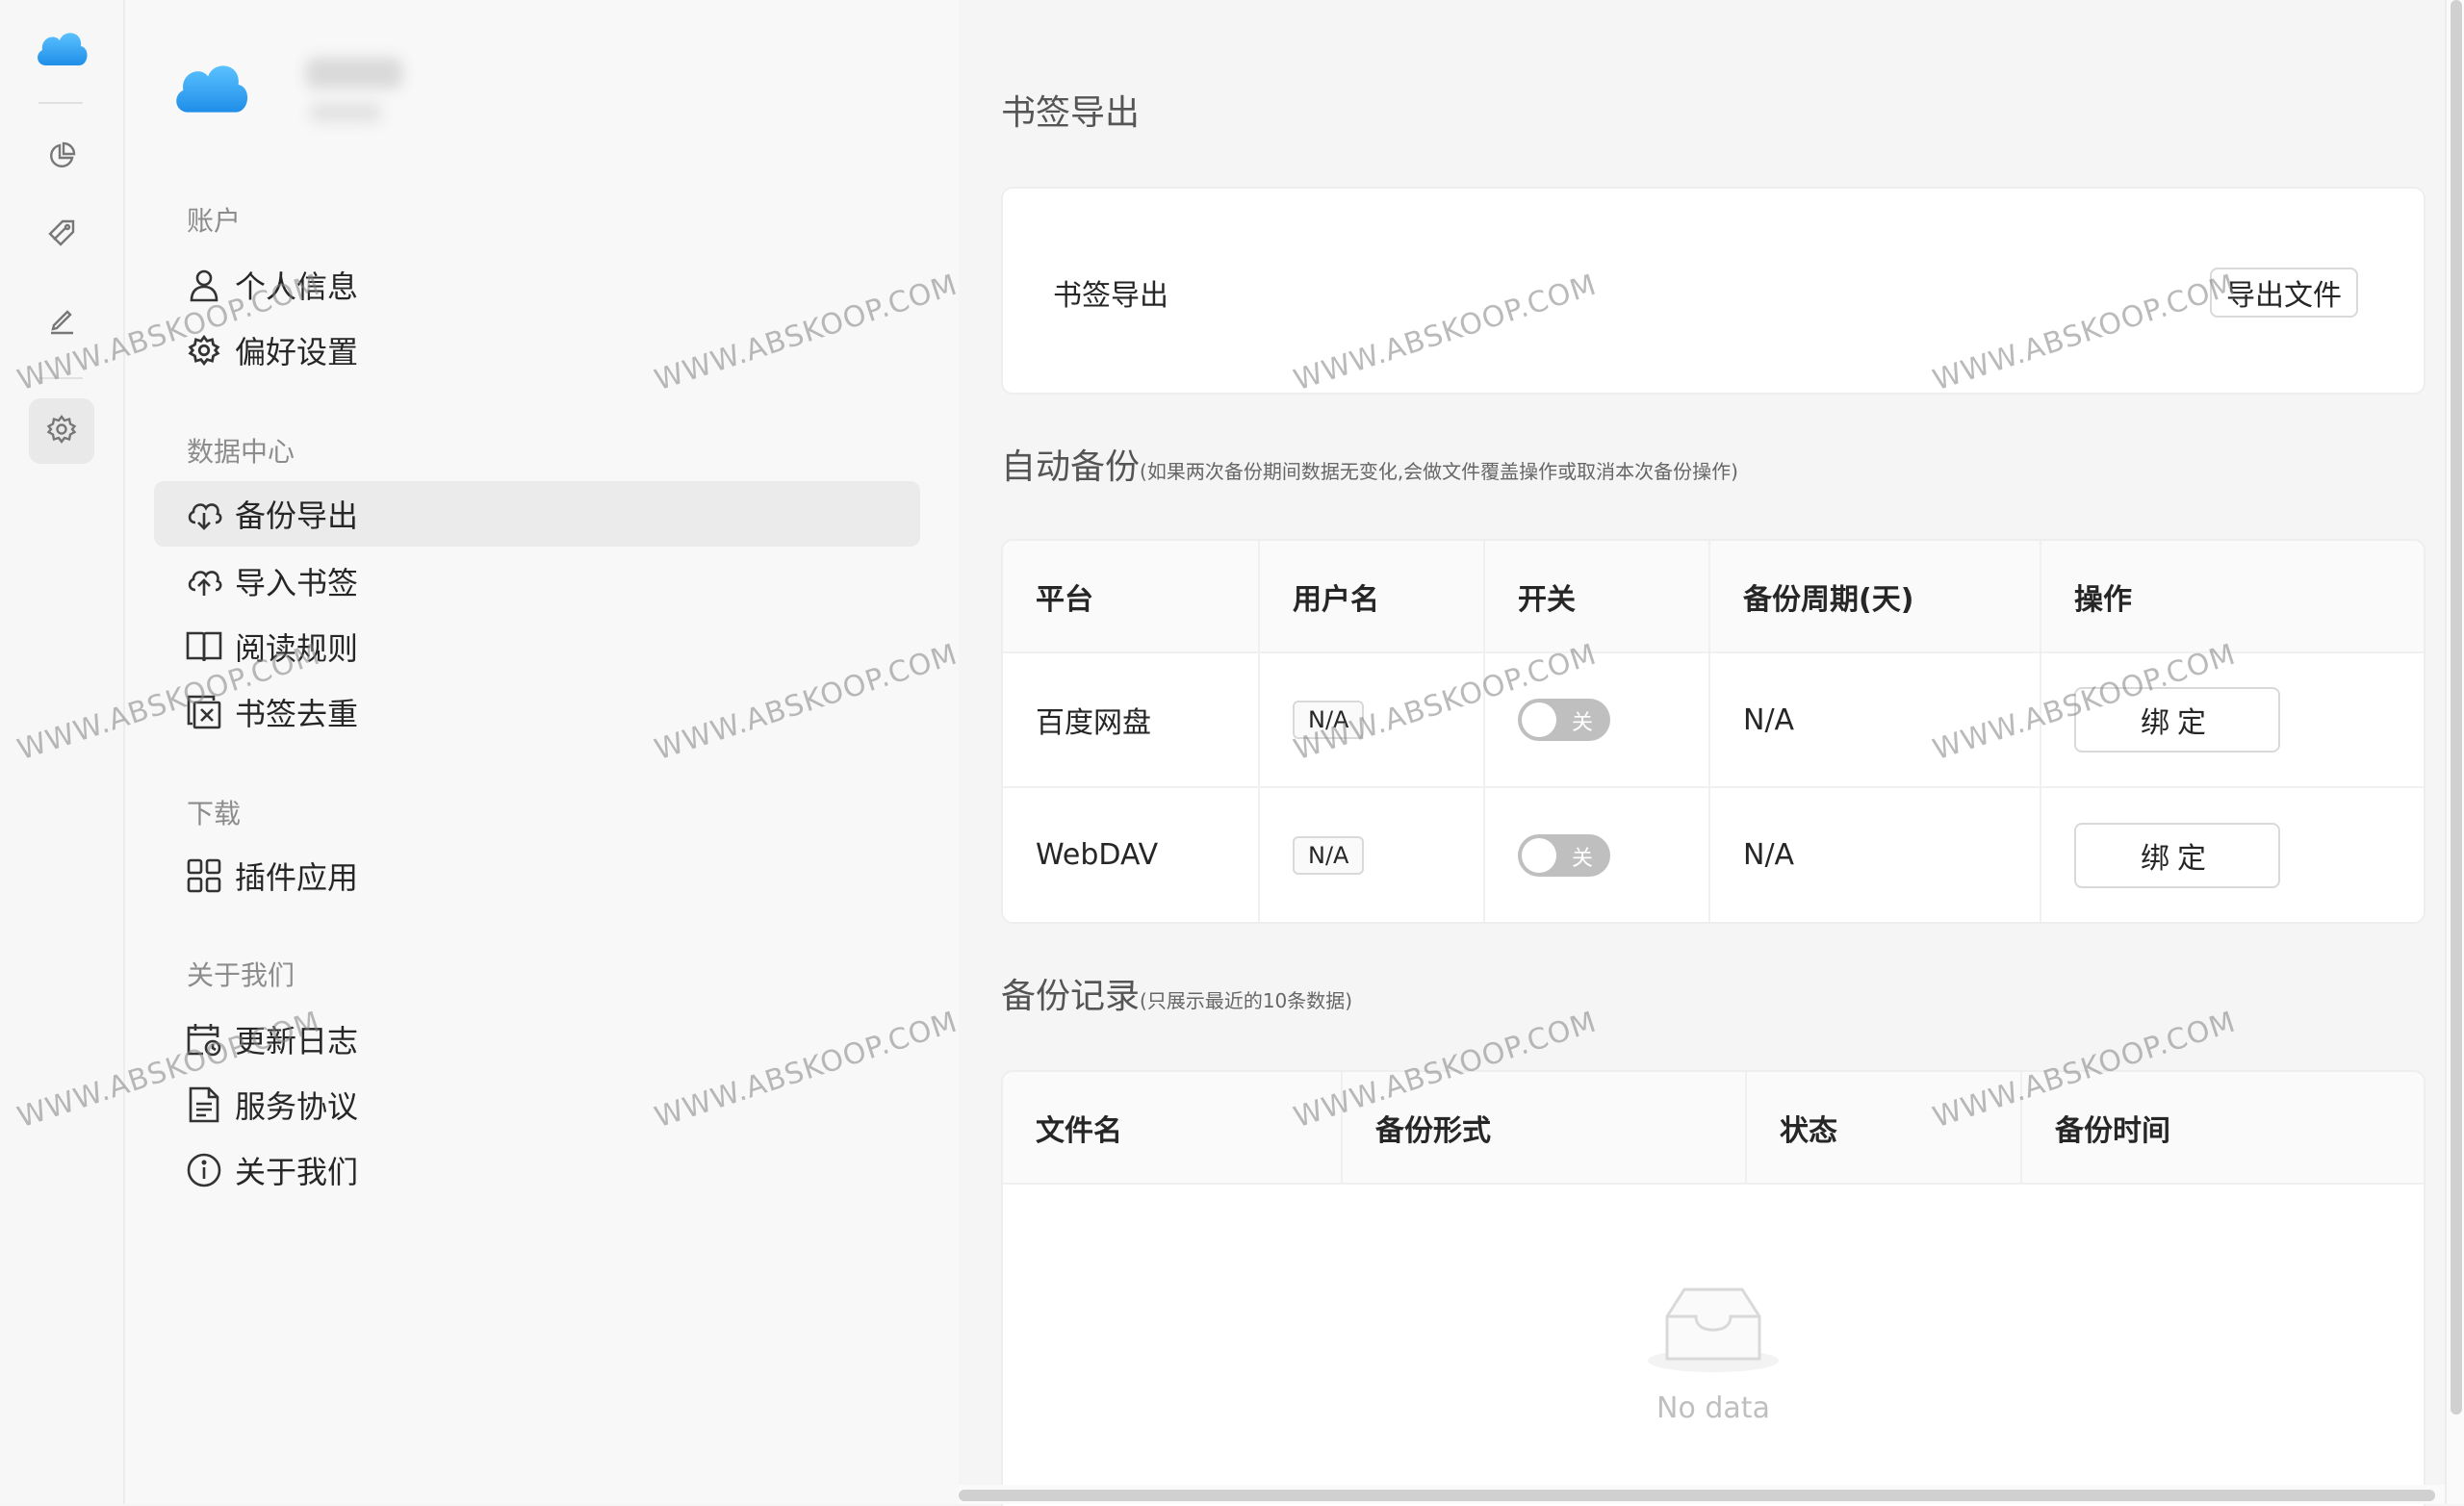  Describe the element at coordinates (537, 514) in the screenshot. I see `sidebar-item-backup-export: 备份导出` at that location.